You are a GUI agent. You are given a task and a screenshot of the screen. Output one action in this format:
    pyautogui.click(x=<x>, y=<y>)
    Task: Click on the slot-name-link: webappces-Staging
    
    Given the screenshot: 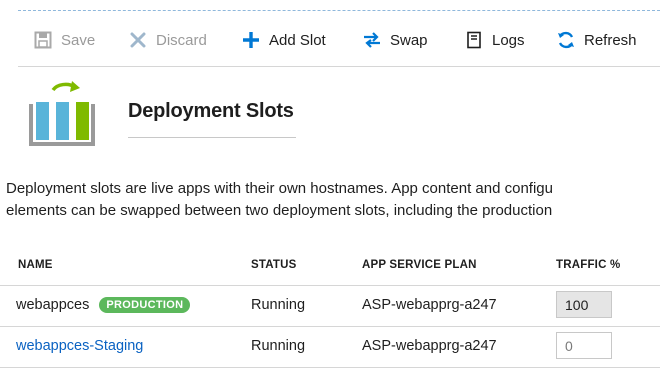 What is the action you would take?
    pyautogui.click(x=79, y=346)
    